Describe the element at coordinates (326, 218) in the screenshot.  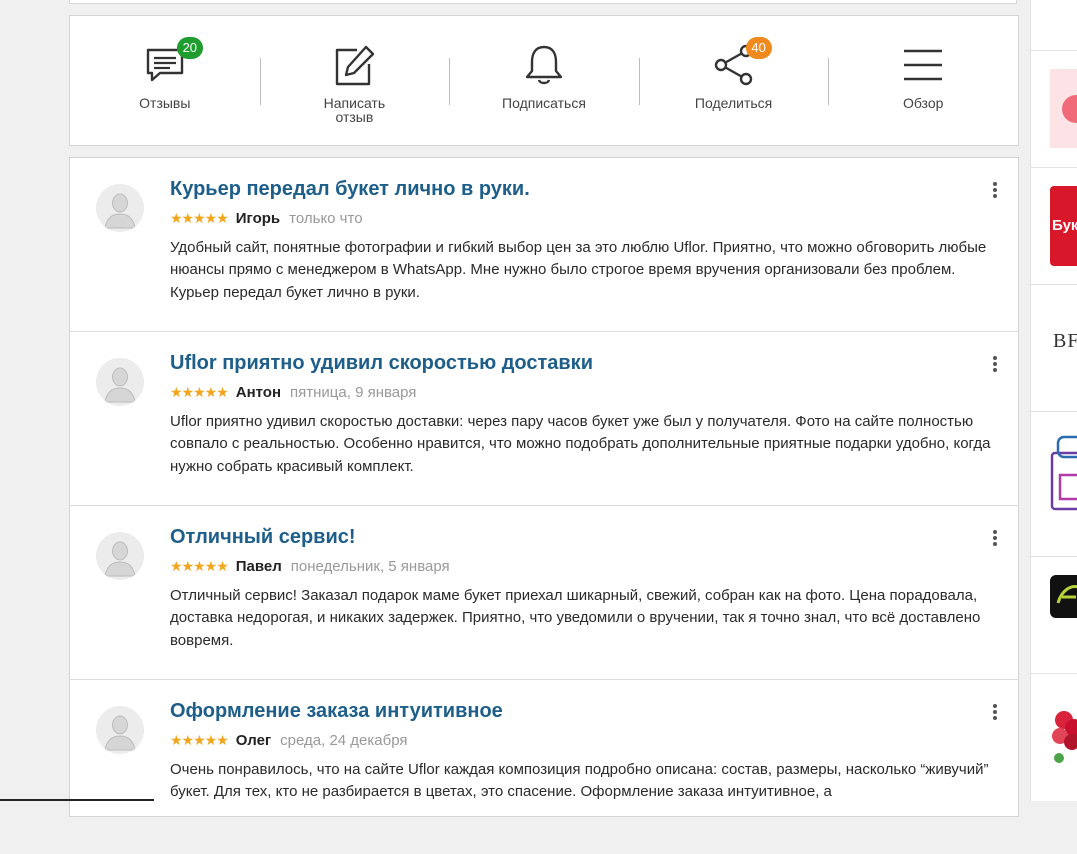
I see `review-date: только что` at that location.